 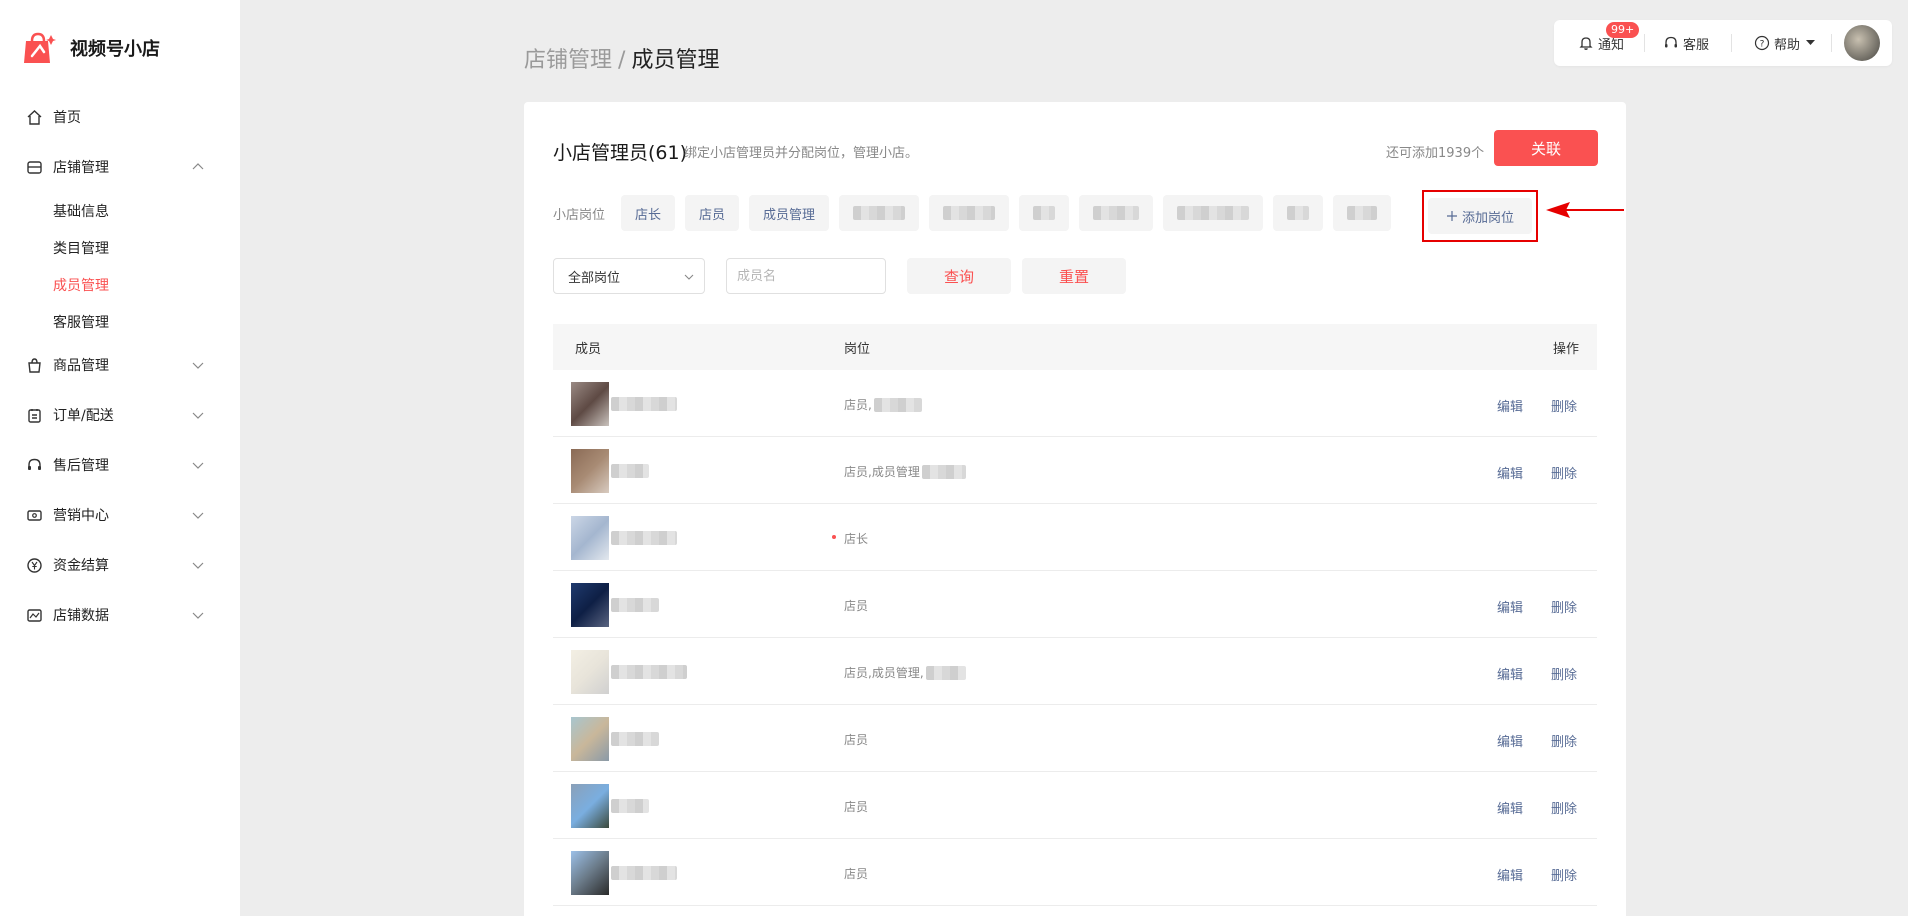 What do you see at coordinates (1586, 43) in the screenshot?
I see `bell-icon` at bounding box center [1586, 43].